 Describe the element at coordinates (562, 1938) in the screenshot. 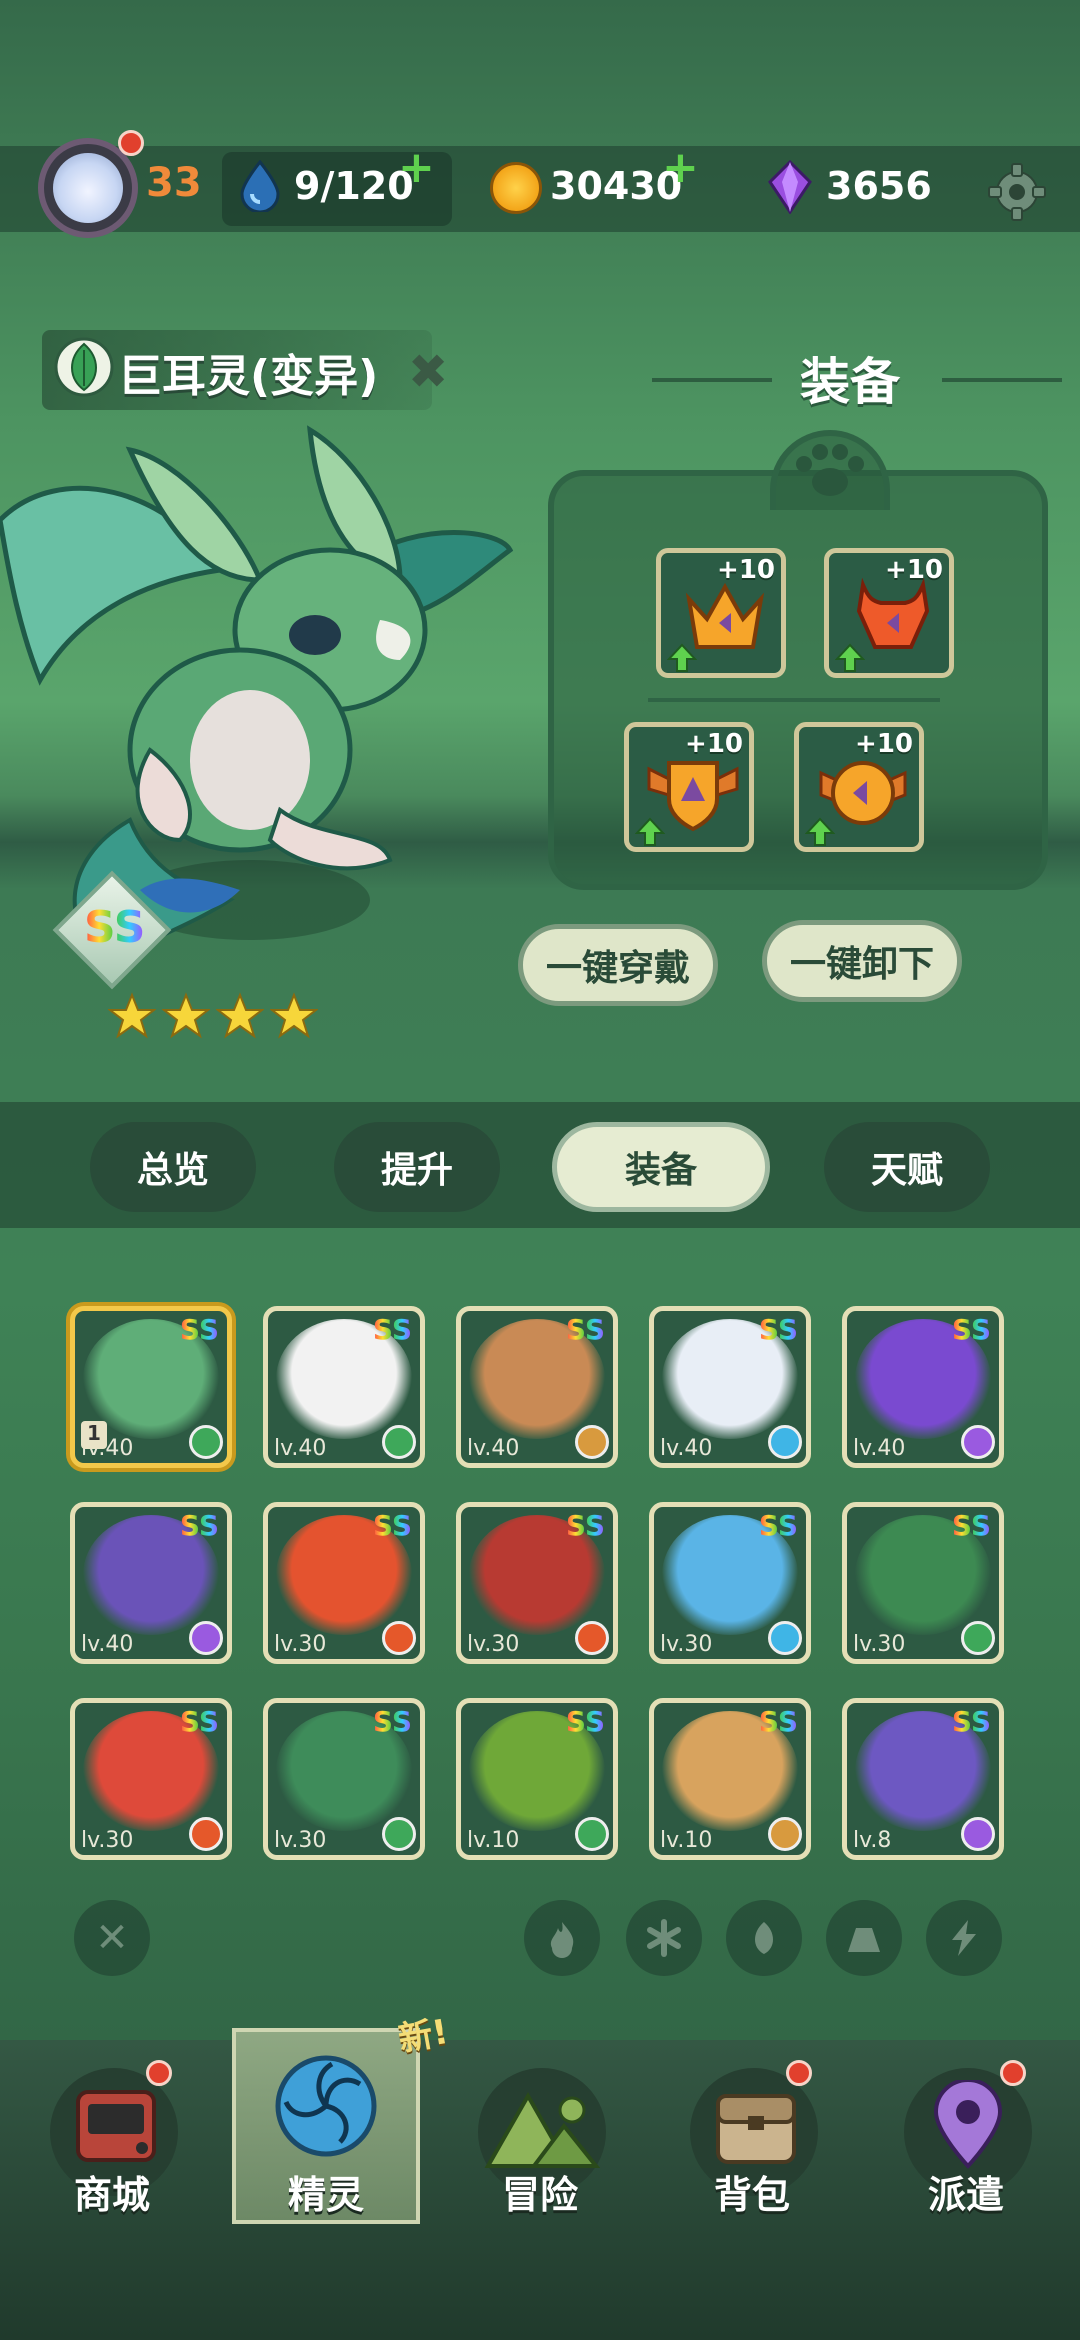

I see `filter-fire` at that location.